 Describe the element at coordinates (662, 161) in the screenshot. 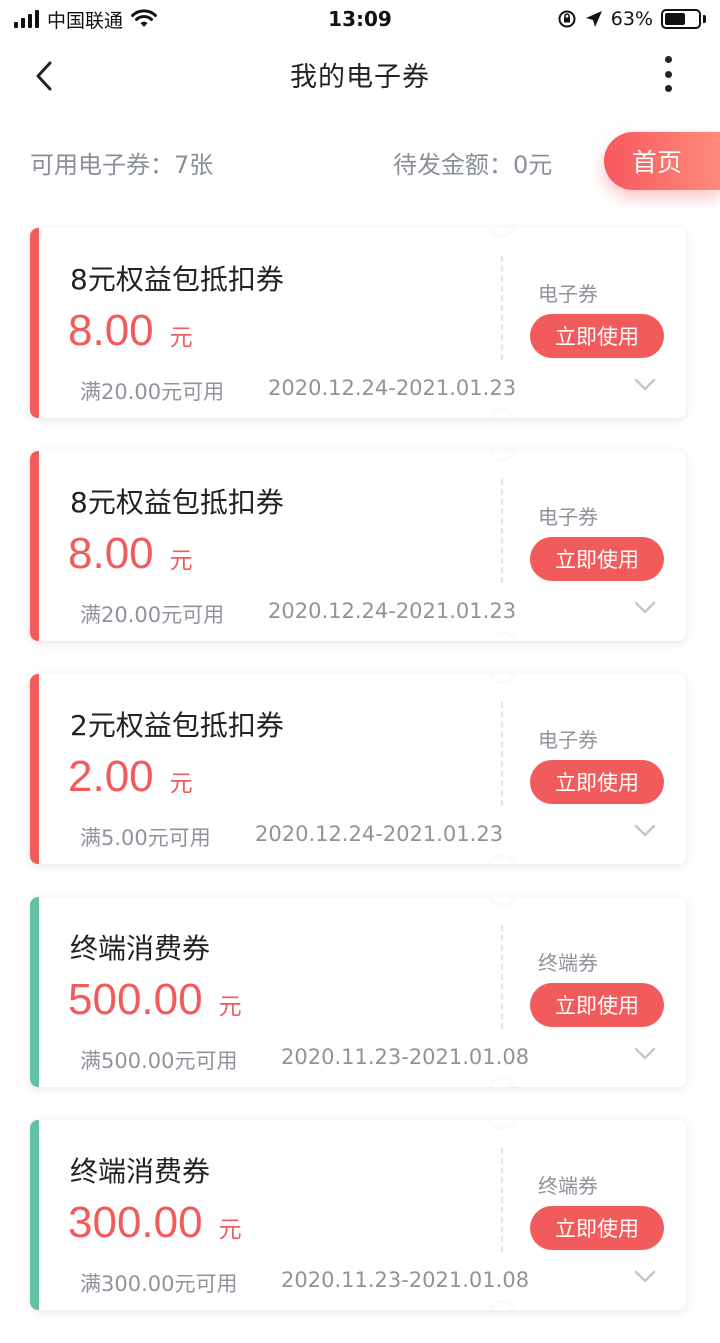

I see `home-button: 首页` at that location.